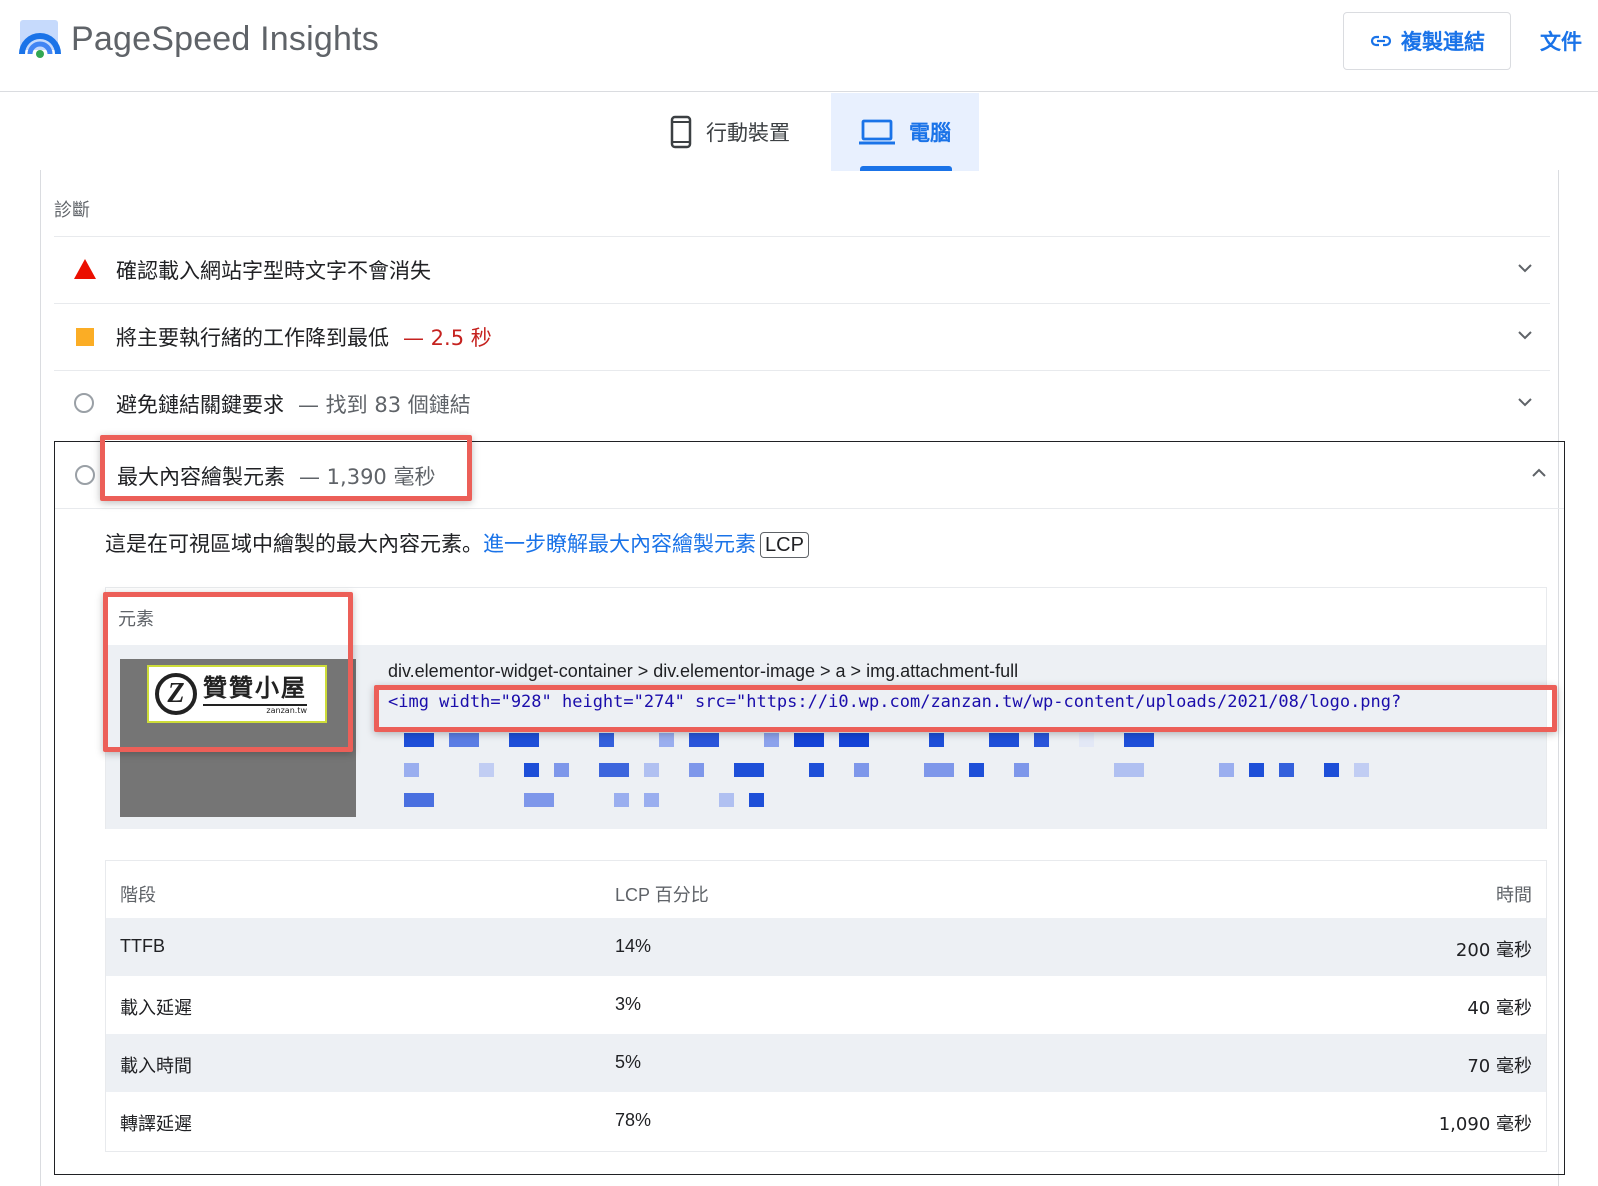 This screenshot has height=1186, width=1598. I want to click on laptop-icon, so click(877, 132).